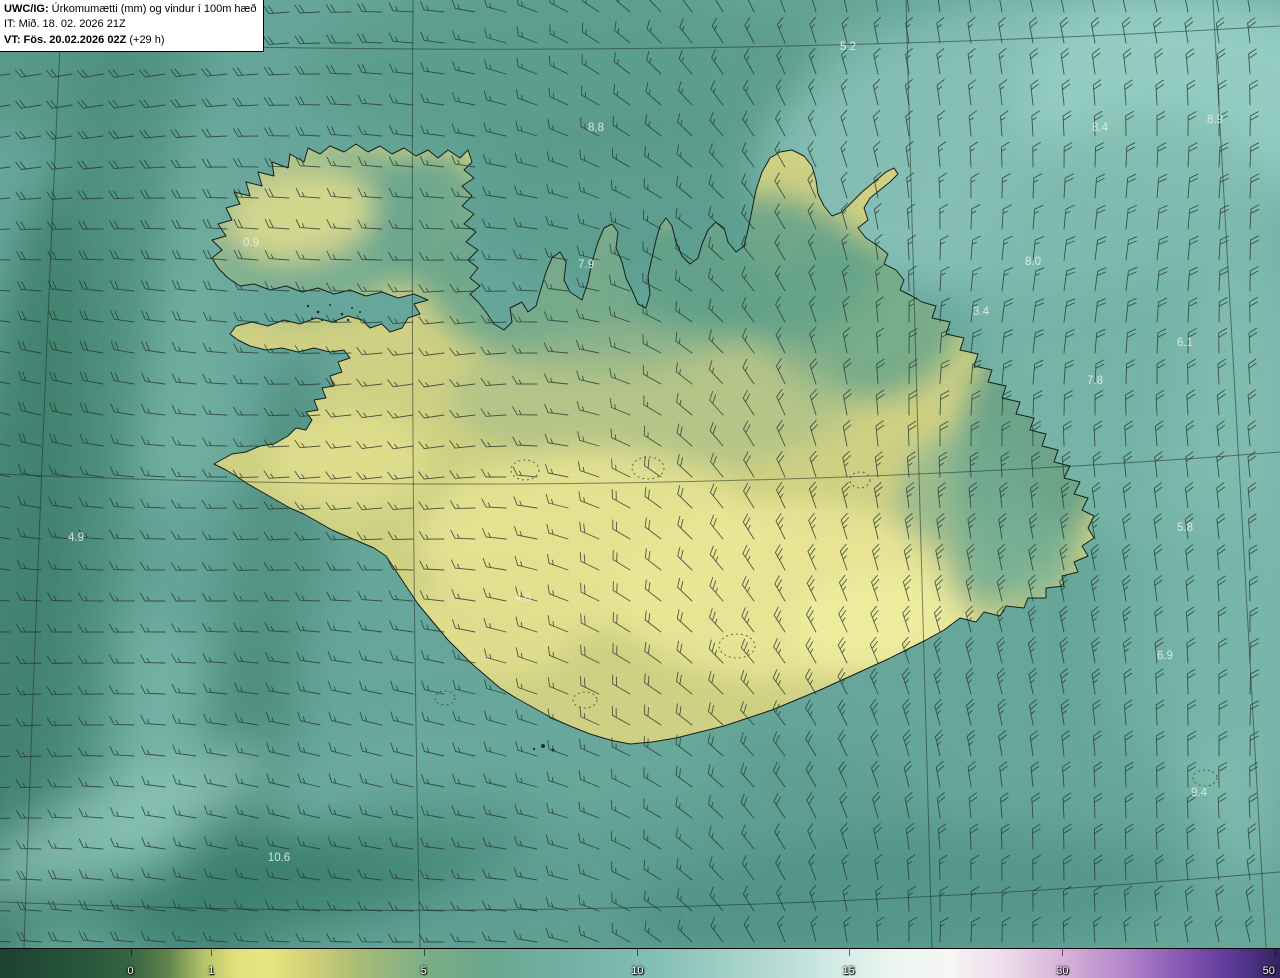 The width and height of the screenshot is (1280, 978). I want to click on colorbar-tick-label: 50, so click(1268, 971).